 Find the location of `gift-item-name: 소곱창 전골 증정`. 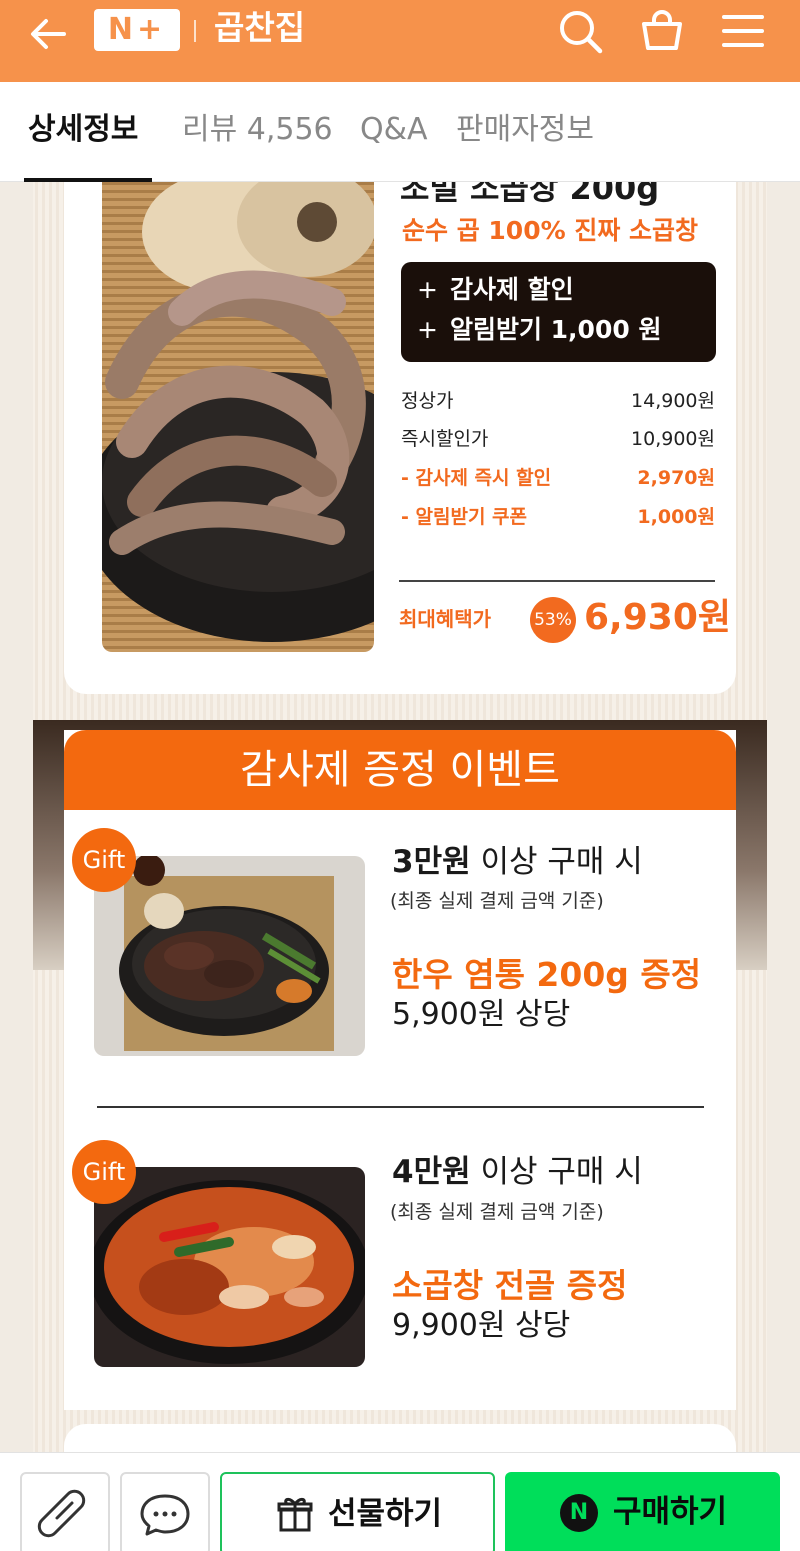

gift-item-name: 소곱창 전골 증정 is located at coordinates (510, 1285).